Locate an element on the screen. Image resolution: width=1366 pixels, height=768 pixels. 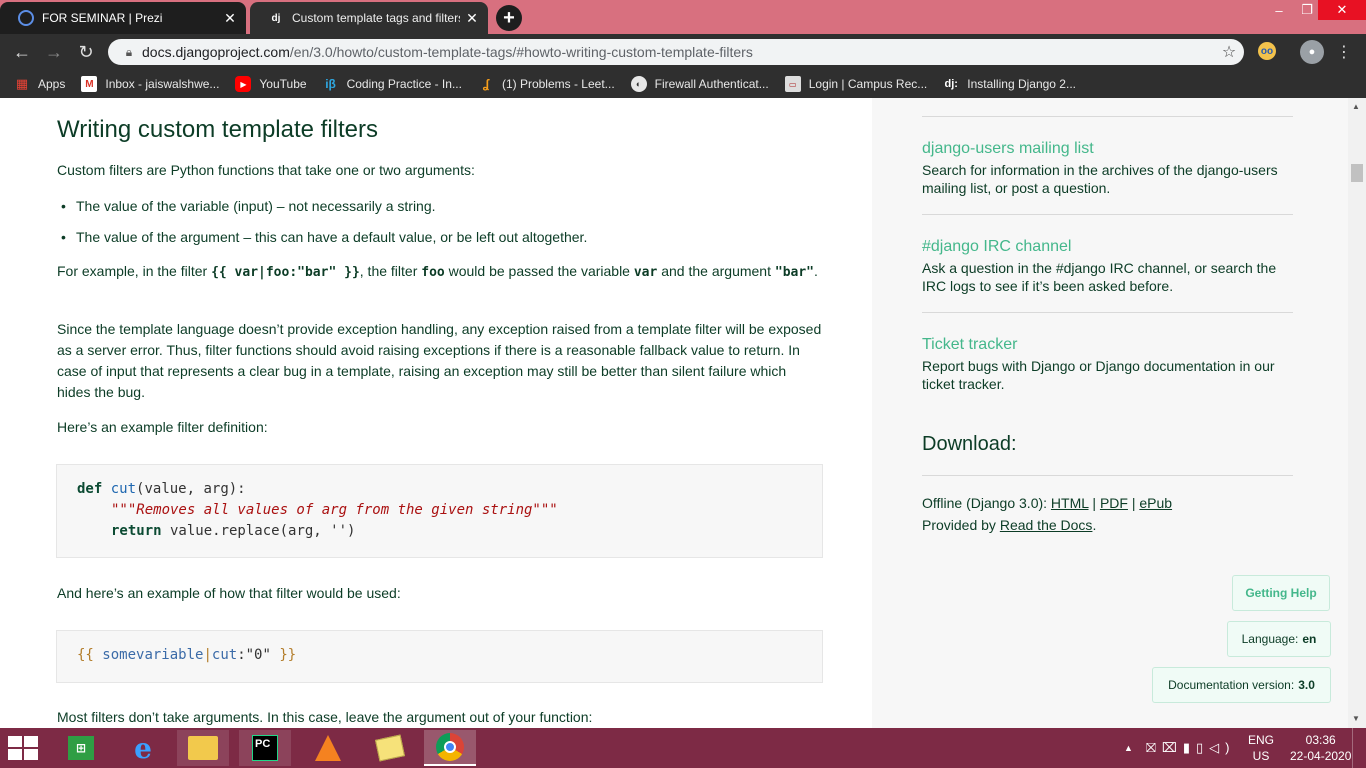
tab-django-docs: dj Custom template tags and filters ✕ is located at coordinates (369, 18).